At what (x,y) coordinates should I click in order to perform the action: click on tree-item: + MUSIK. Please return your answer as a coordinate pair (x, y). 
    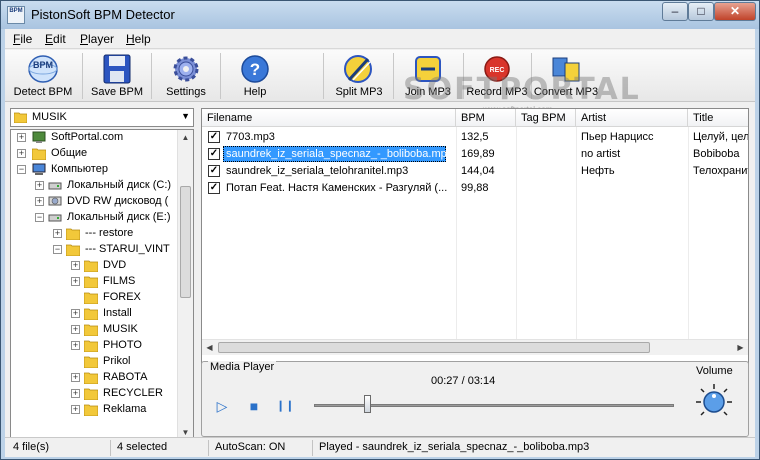
    Looking at the image, I should click on (96, 330).